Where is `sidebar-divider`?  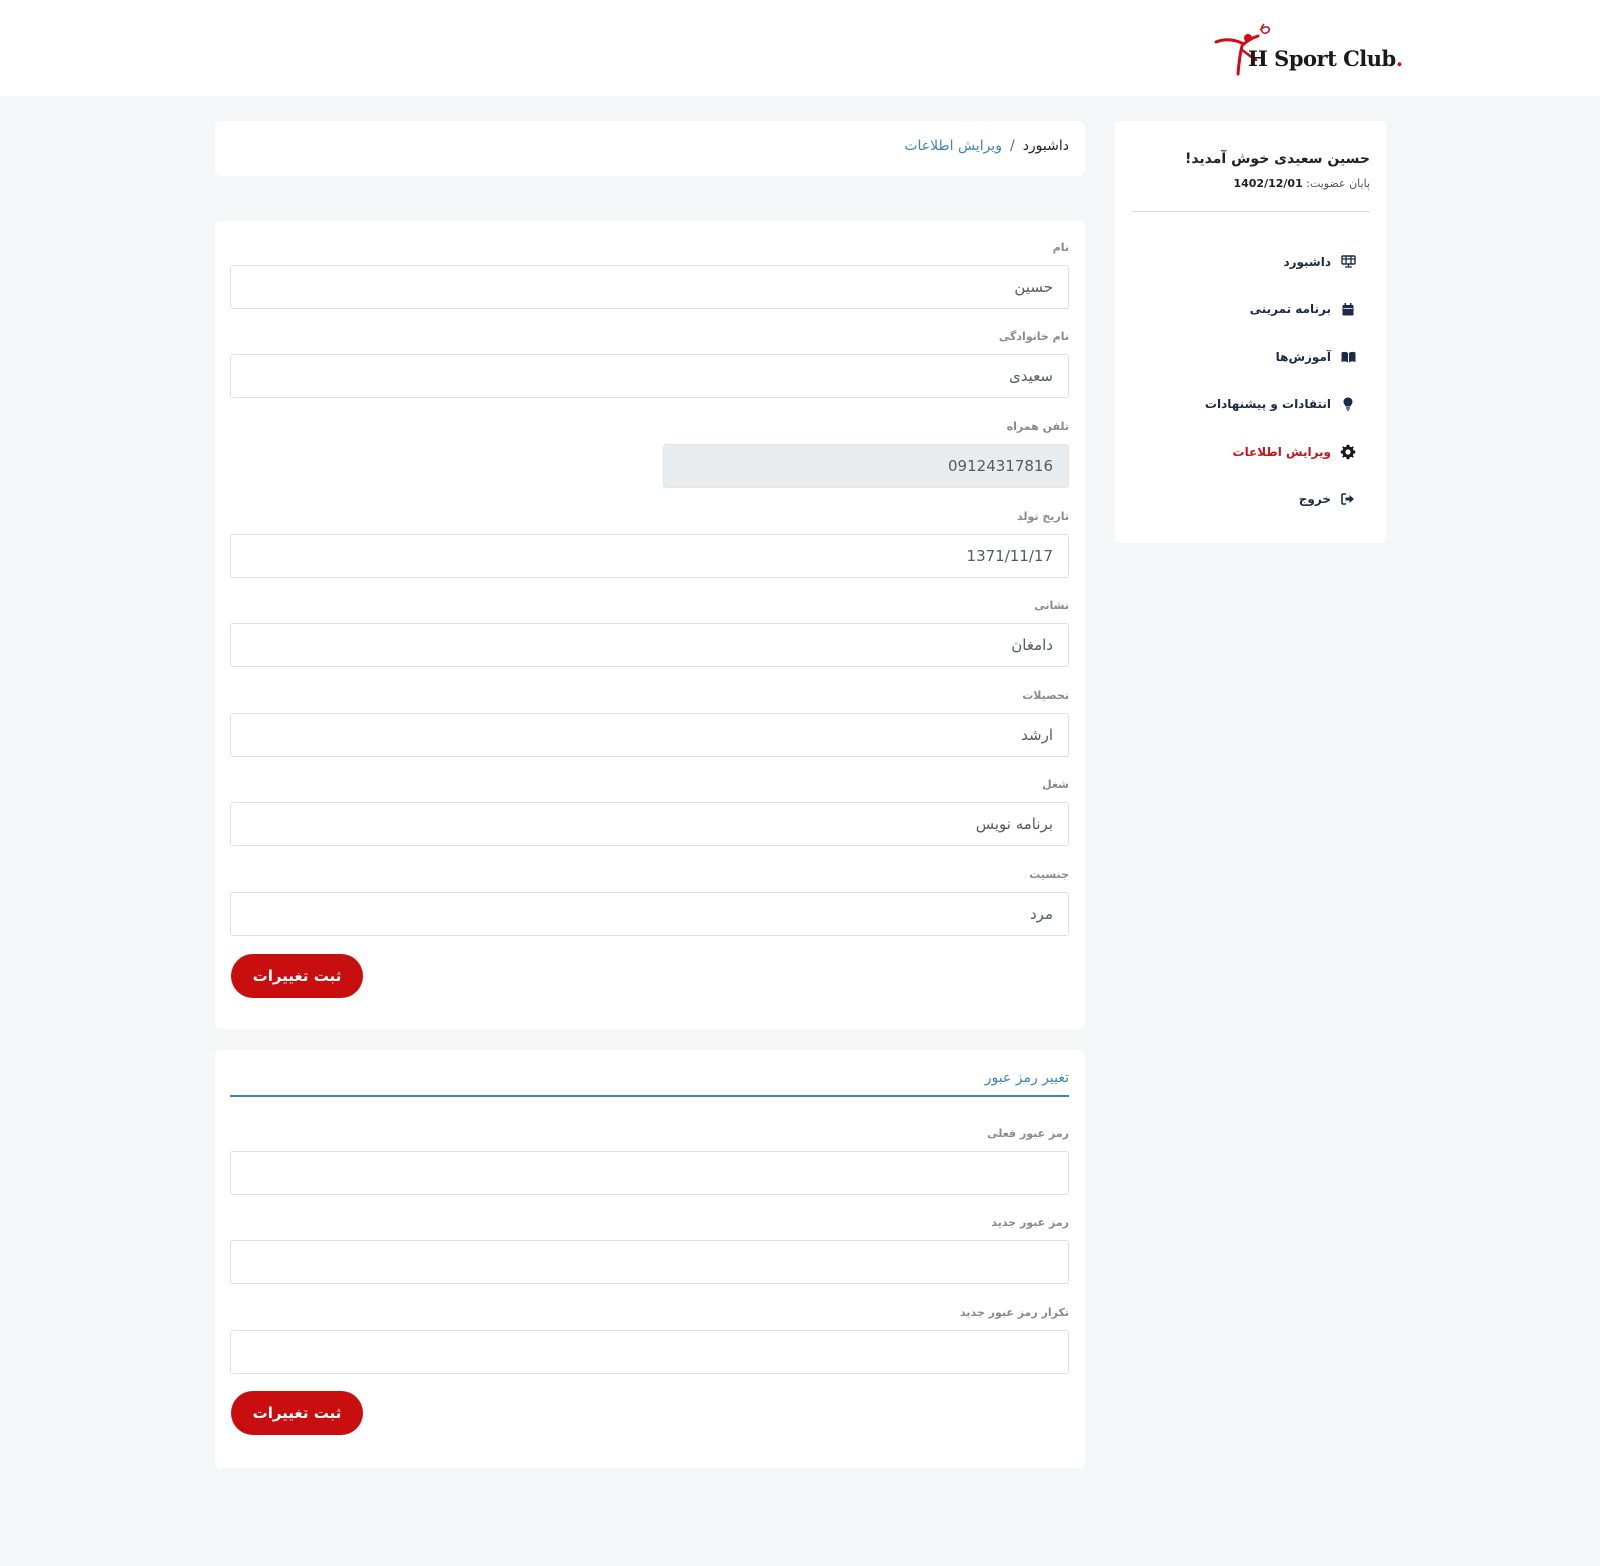 sidebar-divider is located at coordinates (1250, 211).